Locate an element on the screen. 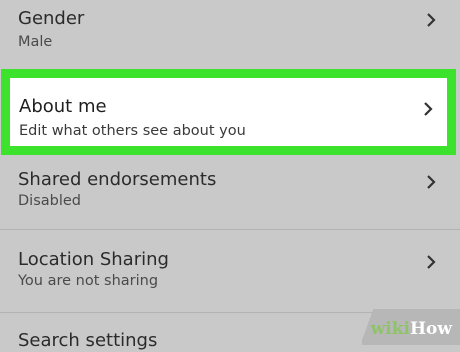 The width and height of the screenshot is (460, 352). wikihow-watermark: wikiHow is located at coordinates (411, 321).